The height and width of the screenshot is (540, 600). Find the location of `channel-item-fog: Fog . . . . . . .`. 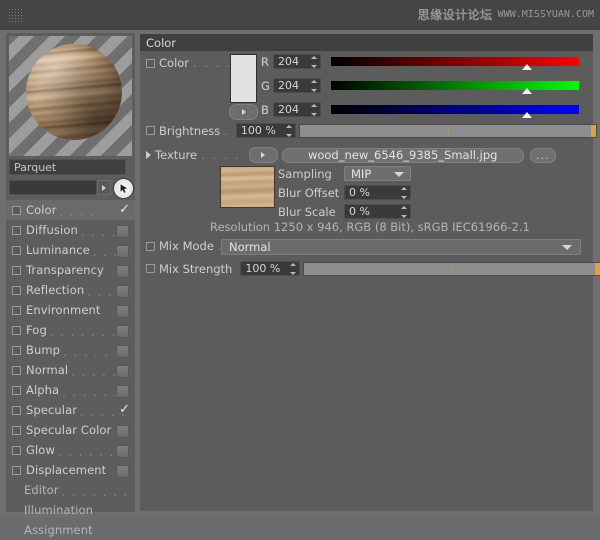

channel-item-fog: Fog . . . . . . . is located at coordinates (70, 330).